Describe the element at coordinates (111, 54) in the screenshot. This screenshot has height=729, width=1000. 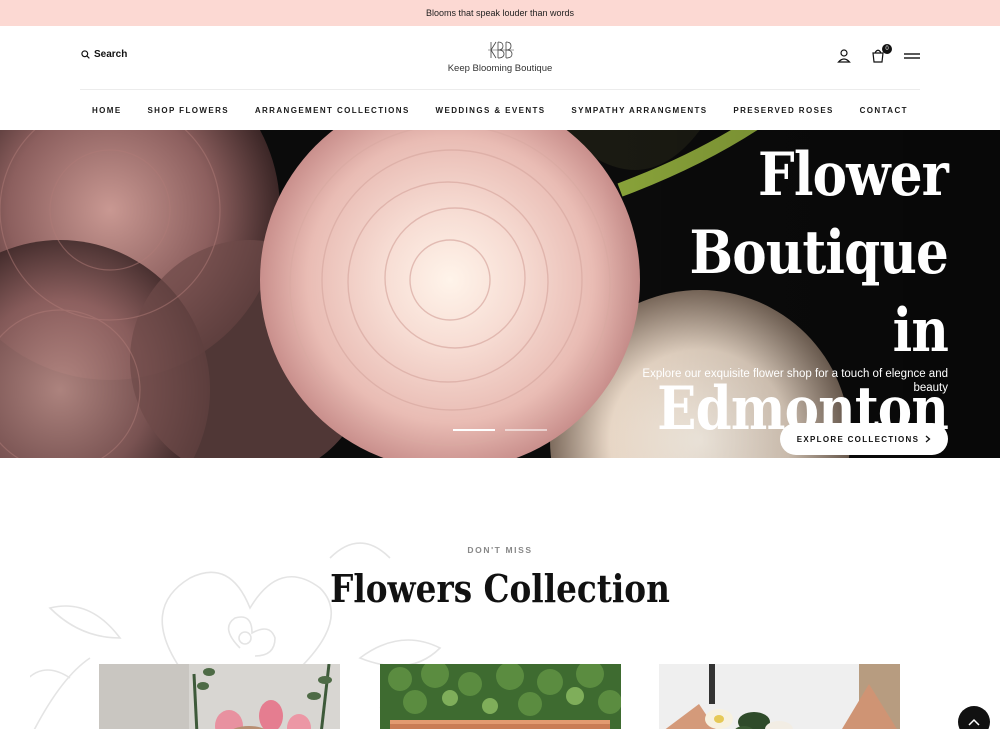
I see `search-label: Search` at that location.